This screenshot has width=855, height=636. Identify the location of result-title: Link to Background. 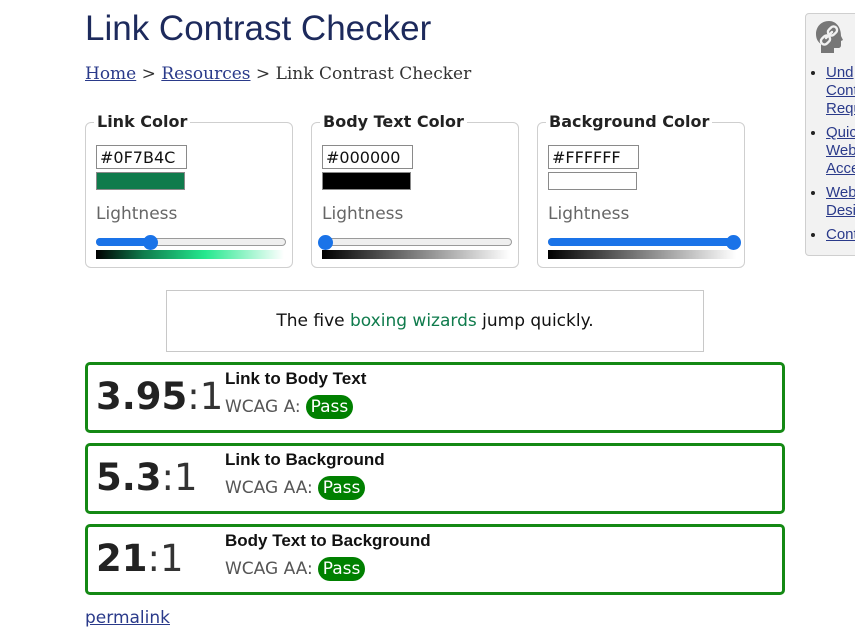
(305, 459).